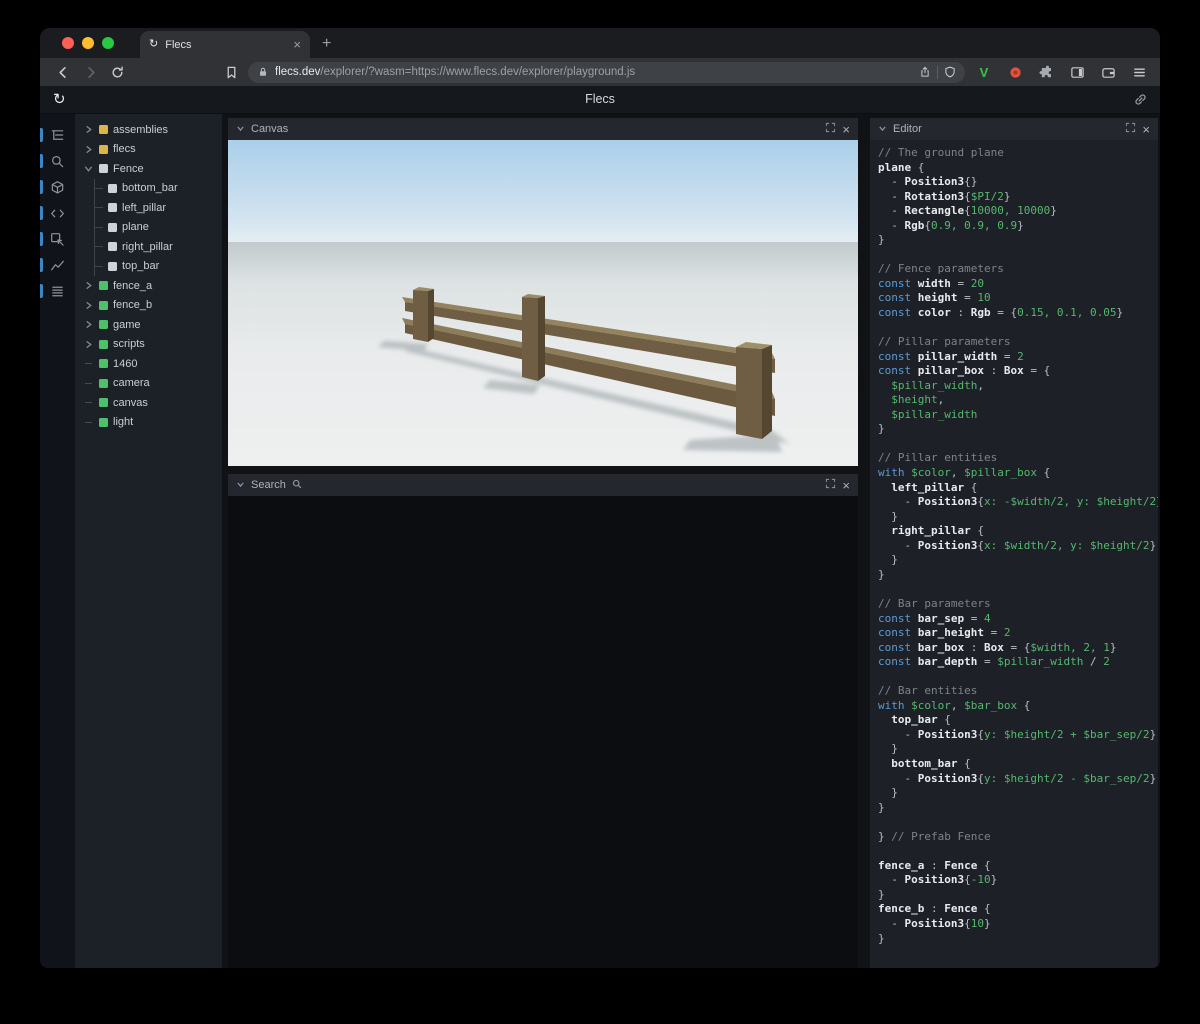  What do you see at coordinates (148, 306) in the screenshot?
I see `tree-item-fence_b: fence_b` at bounding box center [148, 306].